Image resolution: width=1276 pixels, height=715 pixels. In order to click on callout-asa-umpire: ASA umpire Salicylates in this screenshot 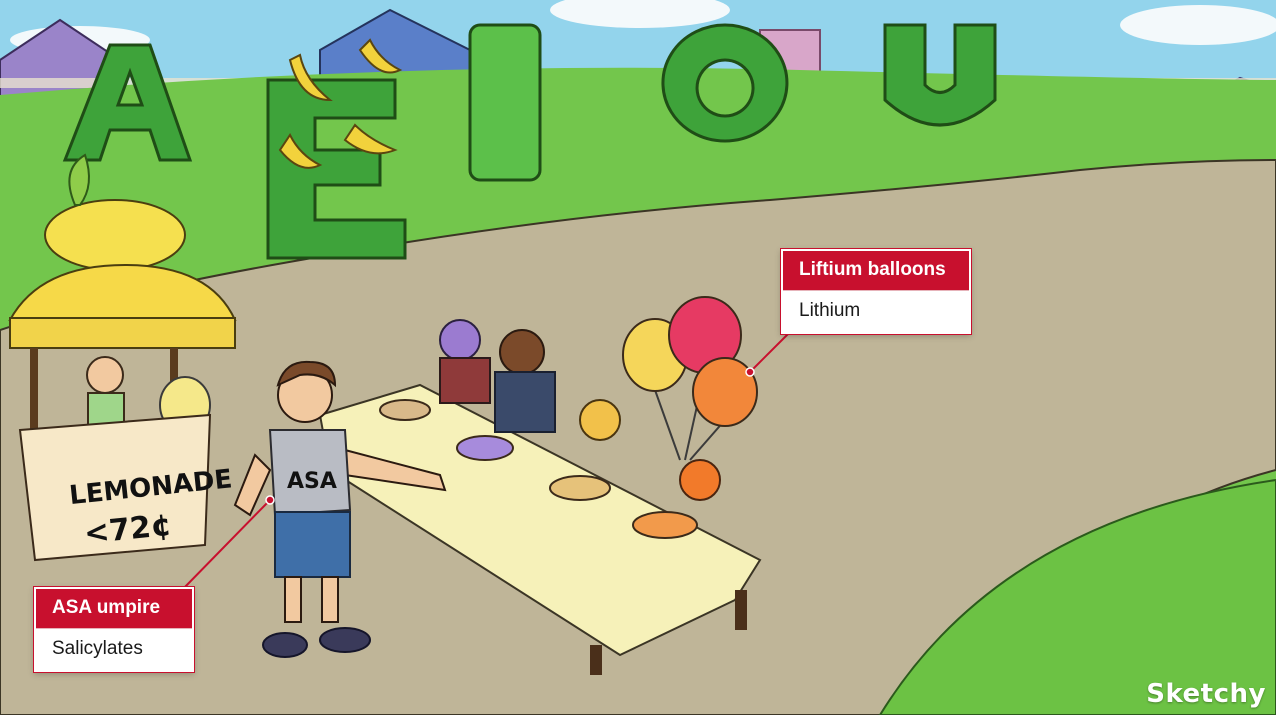, I will do `click(114, 629)`.